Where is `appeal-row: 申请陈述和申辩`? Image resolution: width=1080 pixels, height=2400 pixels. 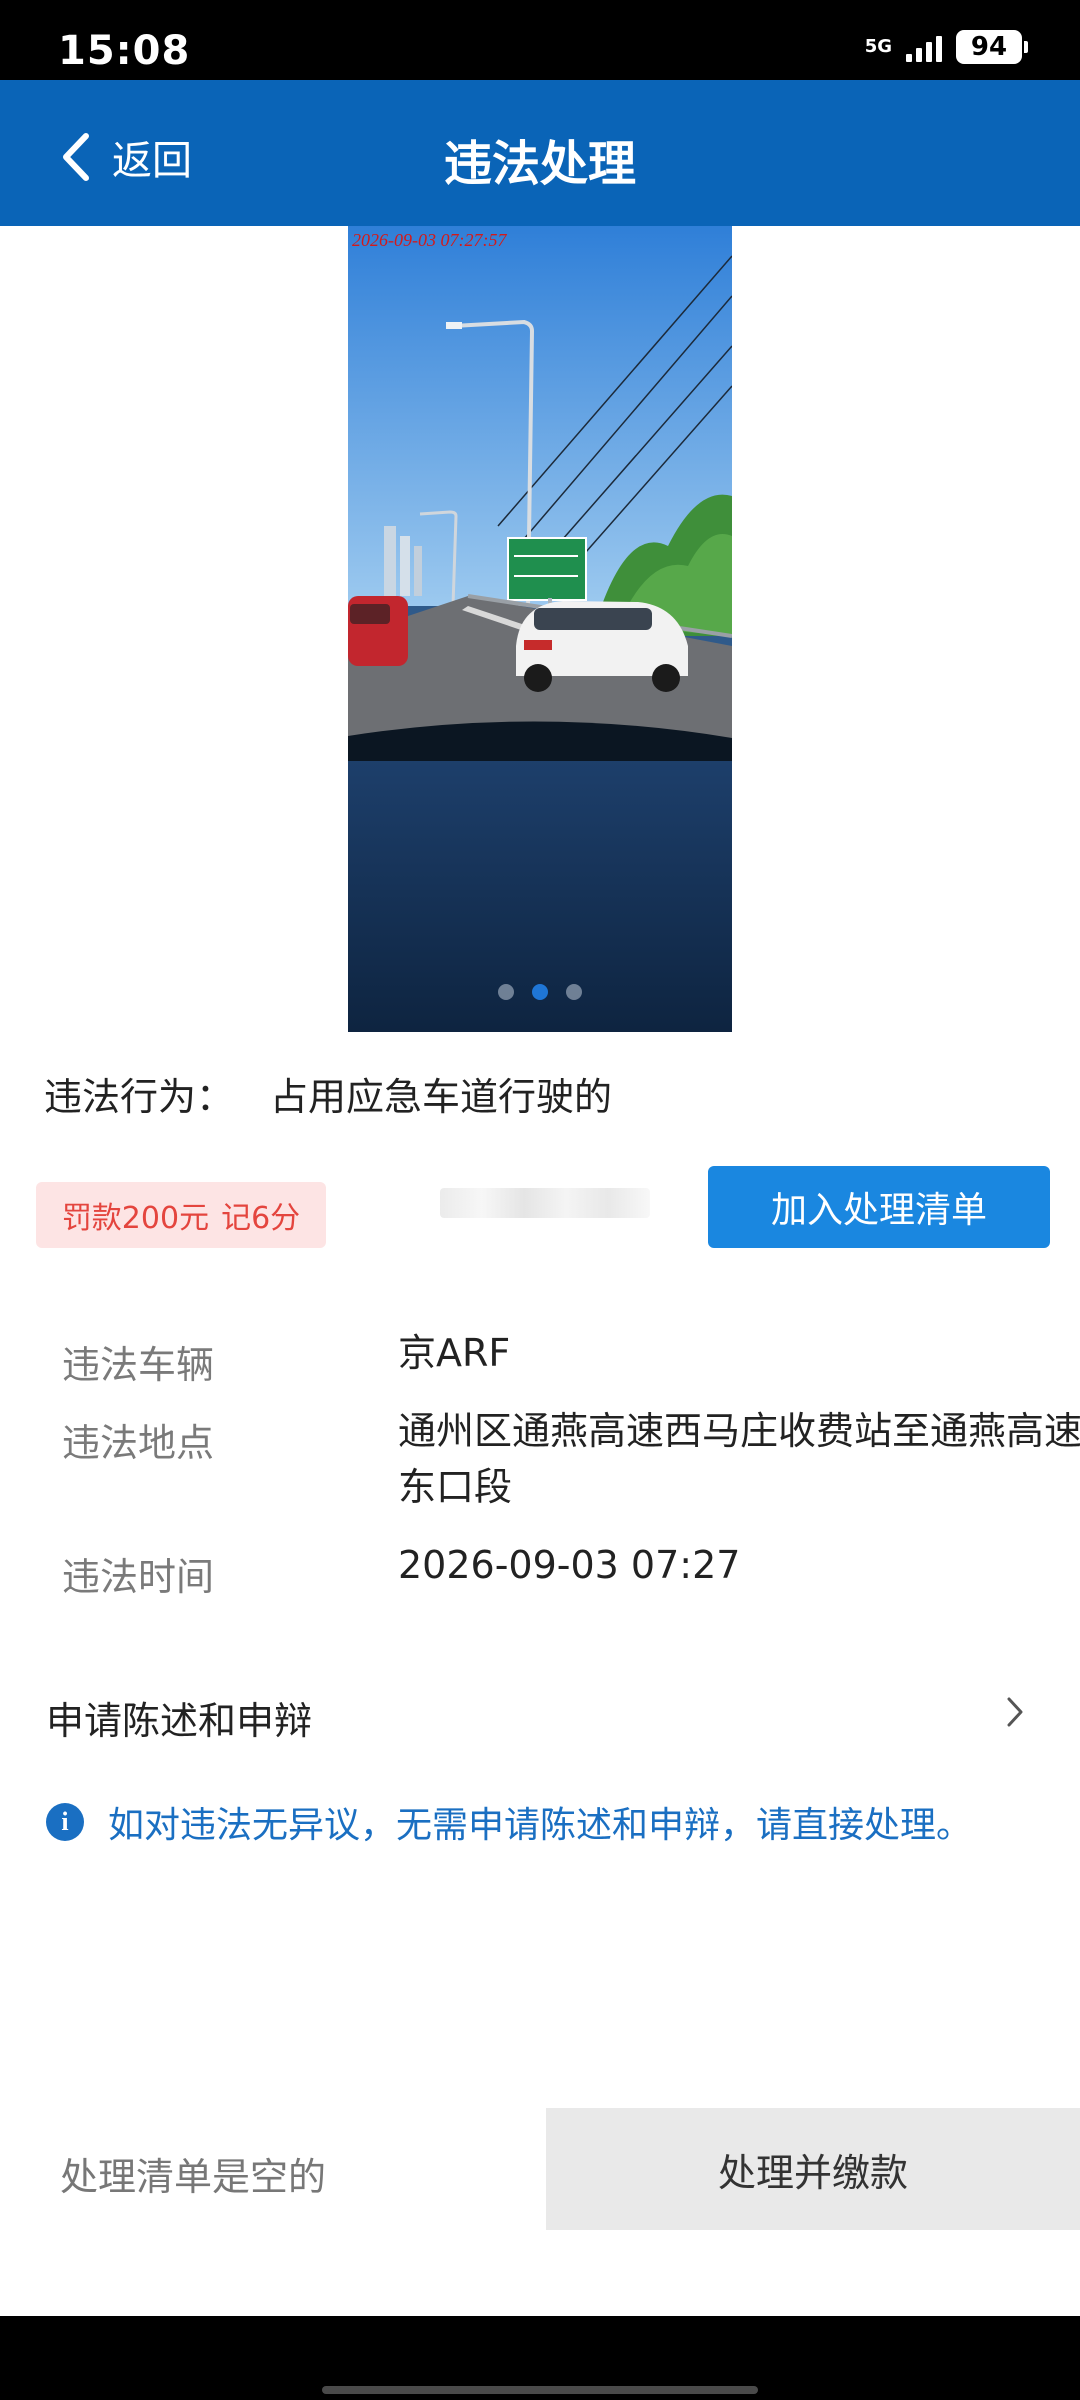
appeal-row: 申请陈述和申辩 is located at coordinates (540, 1713).